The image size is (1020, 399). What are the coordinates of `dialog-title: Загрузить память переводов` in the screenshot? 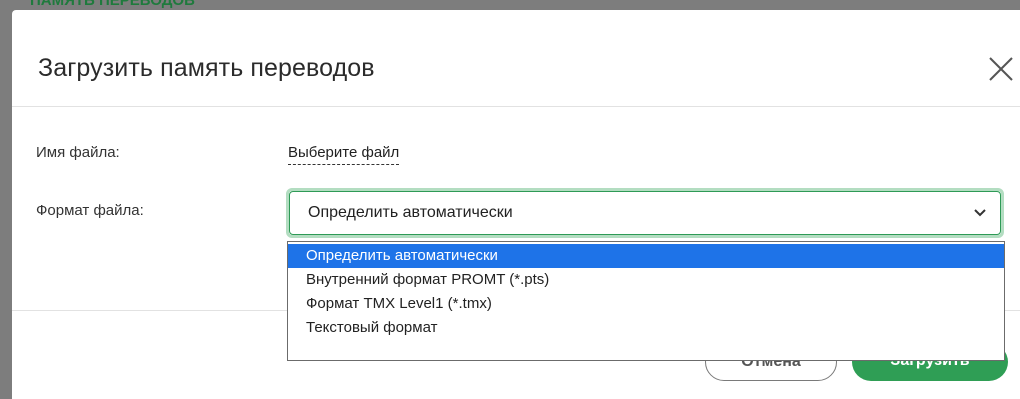 It's located at (206, 68).